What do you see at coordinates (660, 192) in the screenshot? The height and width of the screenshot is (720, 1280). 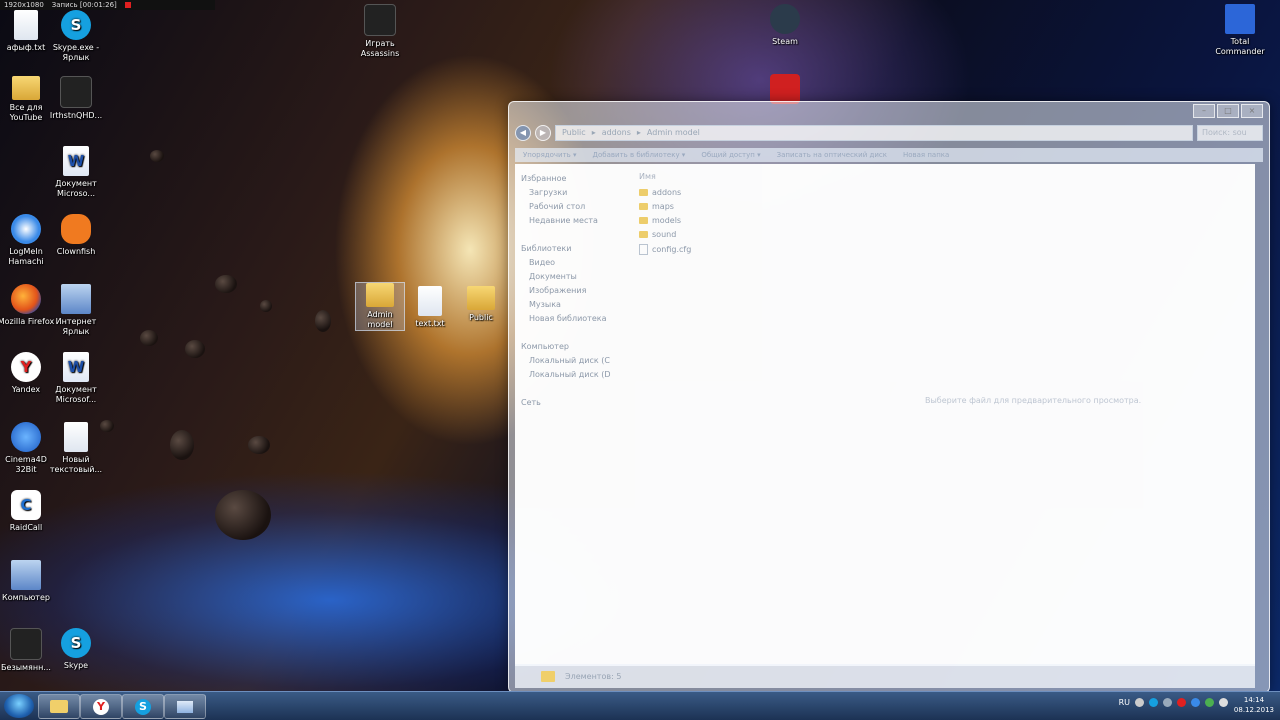 I see `list-item: addons` at bounding box center [660, 192].